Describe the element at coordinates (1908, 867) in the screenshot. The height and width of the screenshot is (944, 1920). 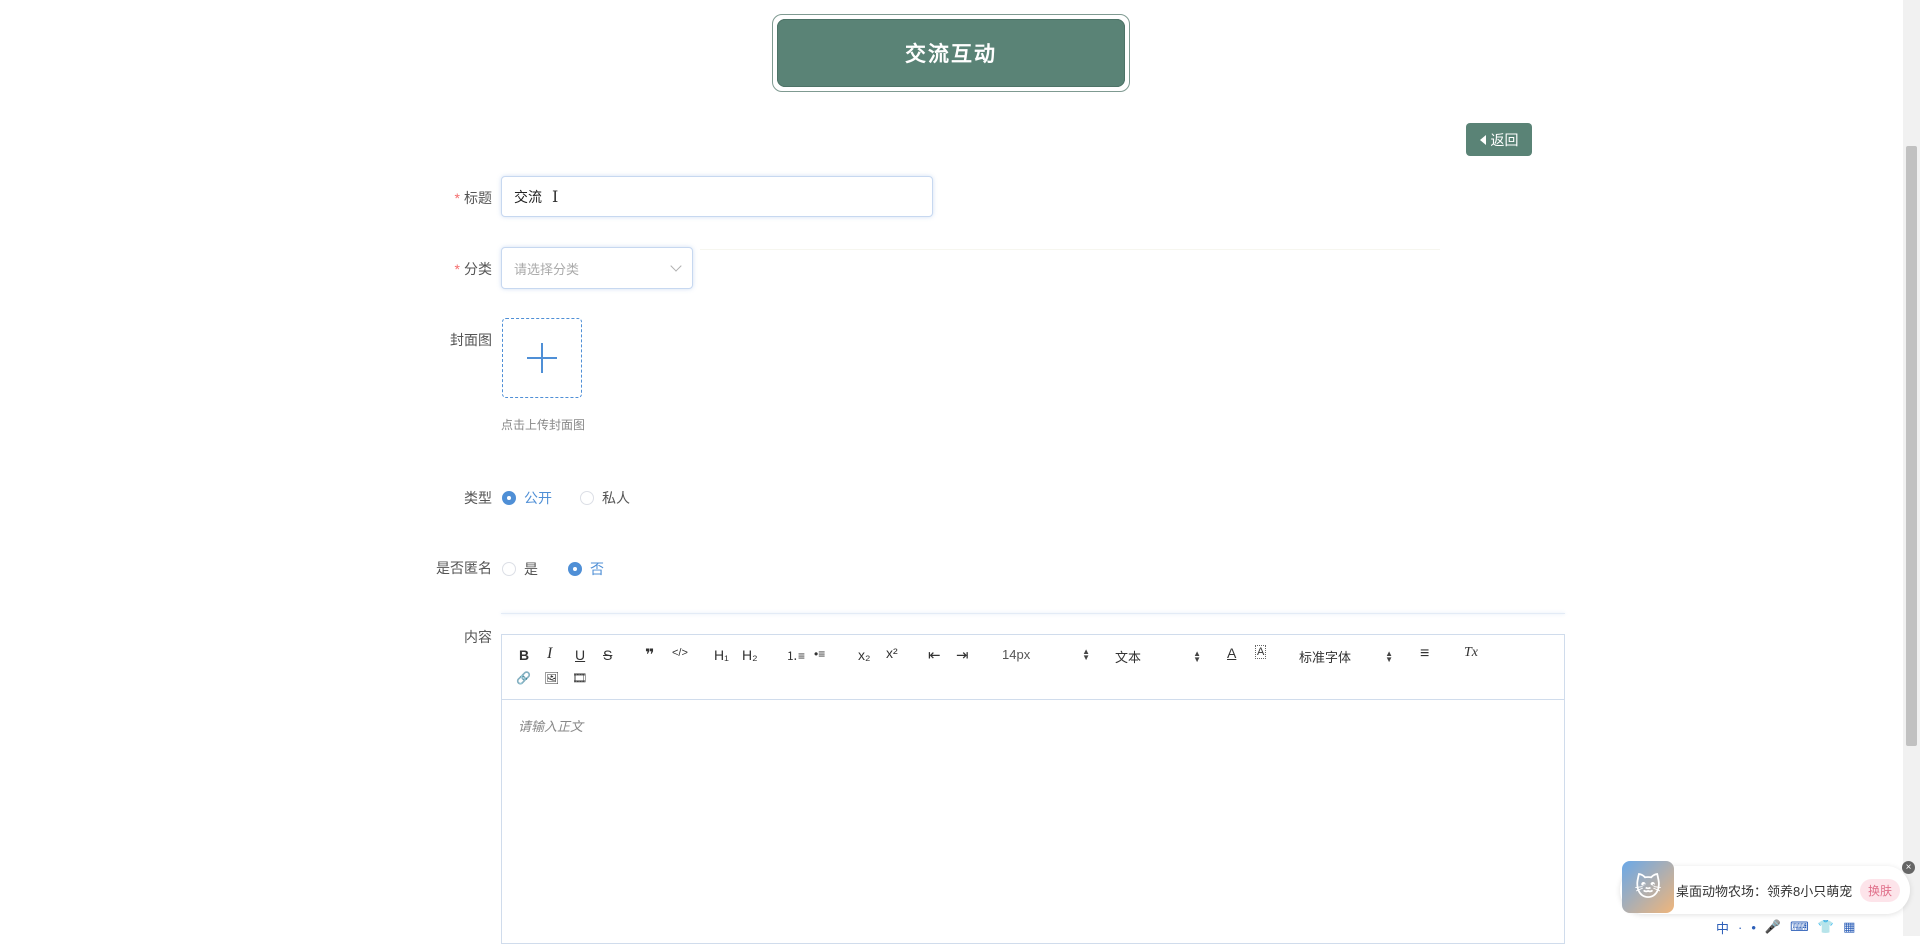
I see `close-icon: ×` at that location.